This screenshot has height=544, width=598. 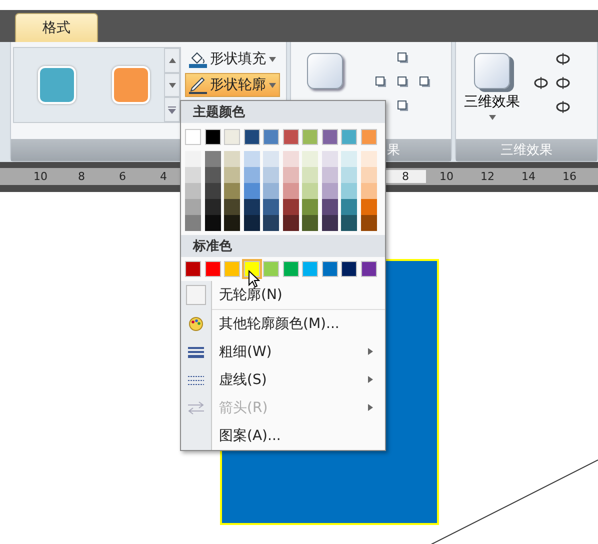 What do you see at coordinates (172, 109) in the screenshot?
I see `more-button` at bounding box center [172, 109].